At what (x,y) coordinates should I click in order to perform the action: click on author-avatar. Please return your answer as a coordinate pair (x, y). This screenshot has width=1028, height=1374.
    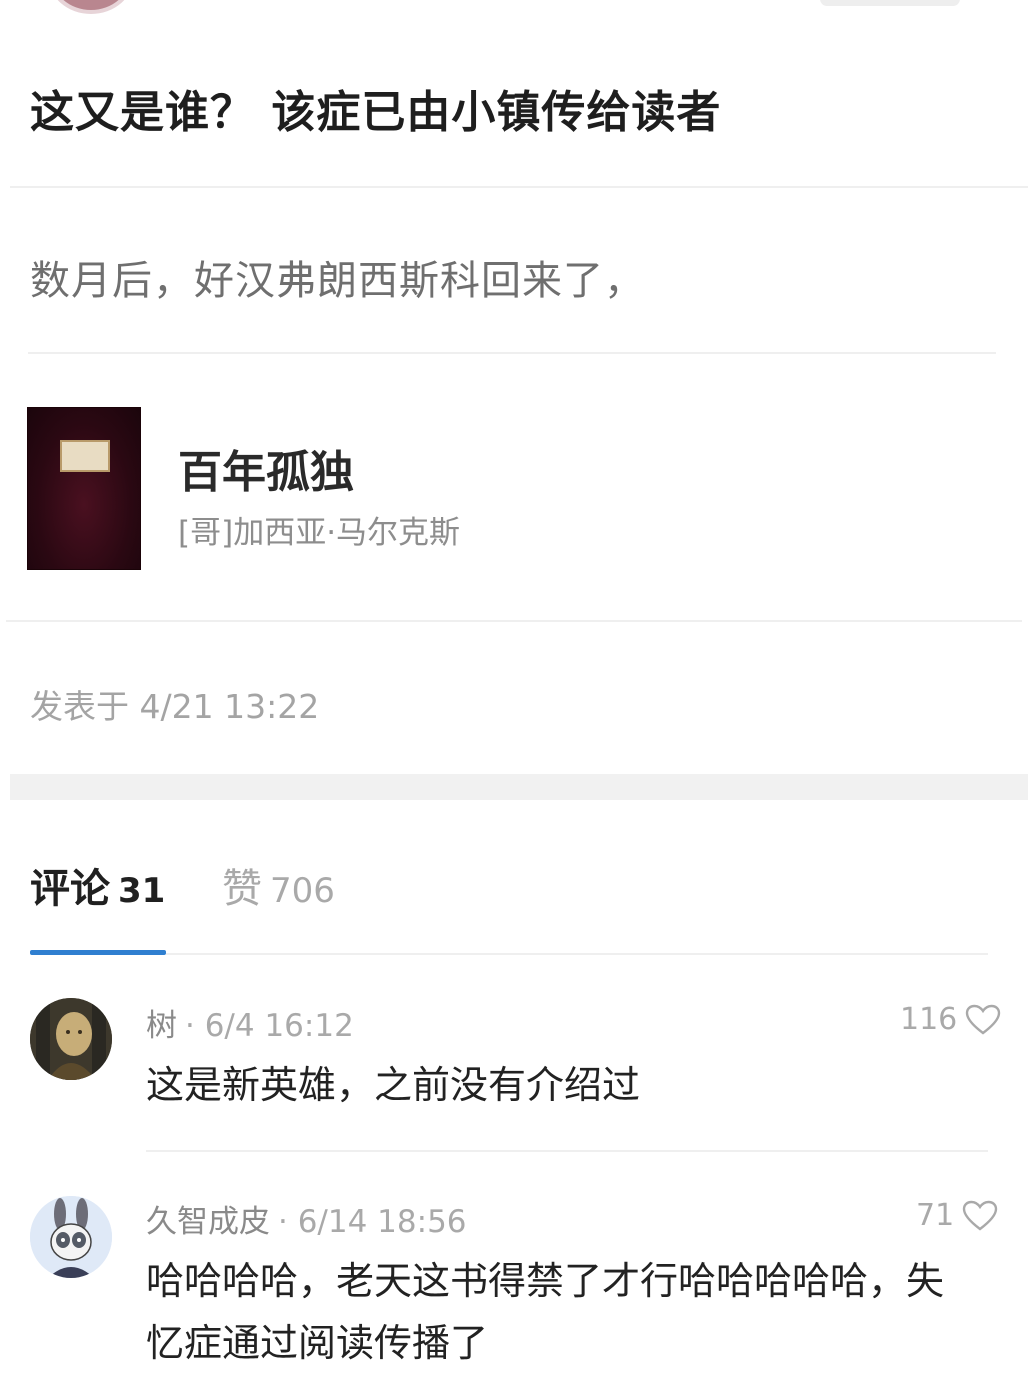
    Looking at the image, I should click on (91, 7).